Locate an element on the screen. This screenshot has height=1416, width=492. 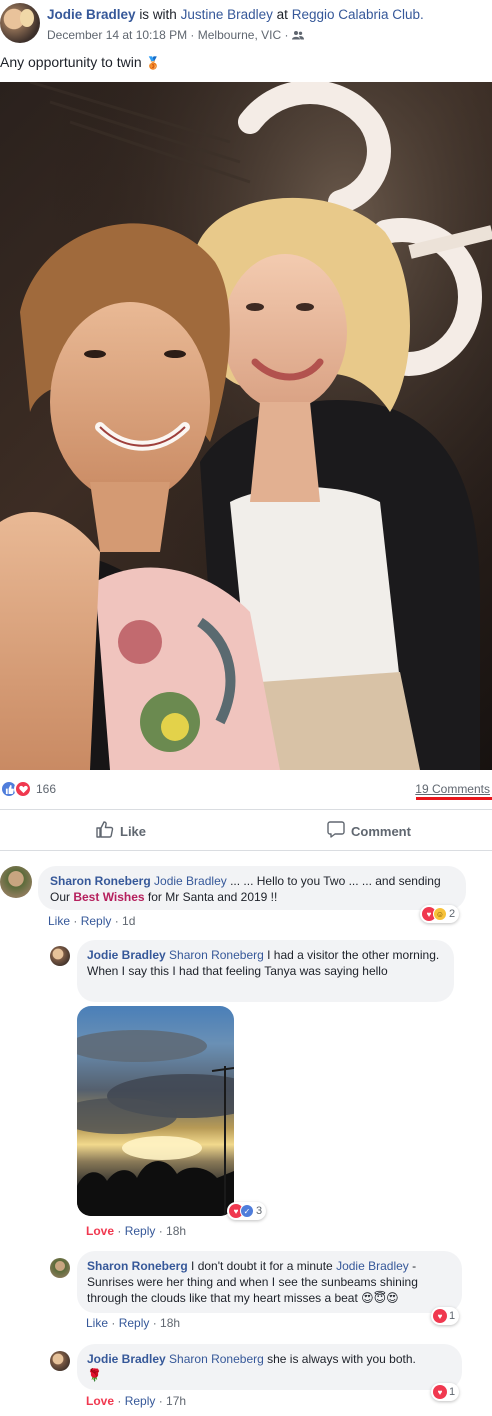
comment-actions: Like · Reply · 1d is located at coordinates (92, 921).